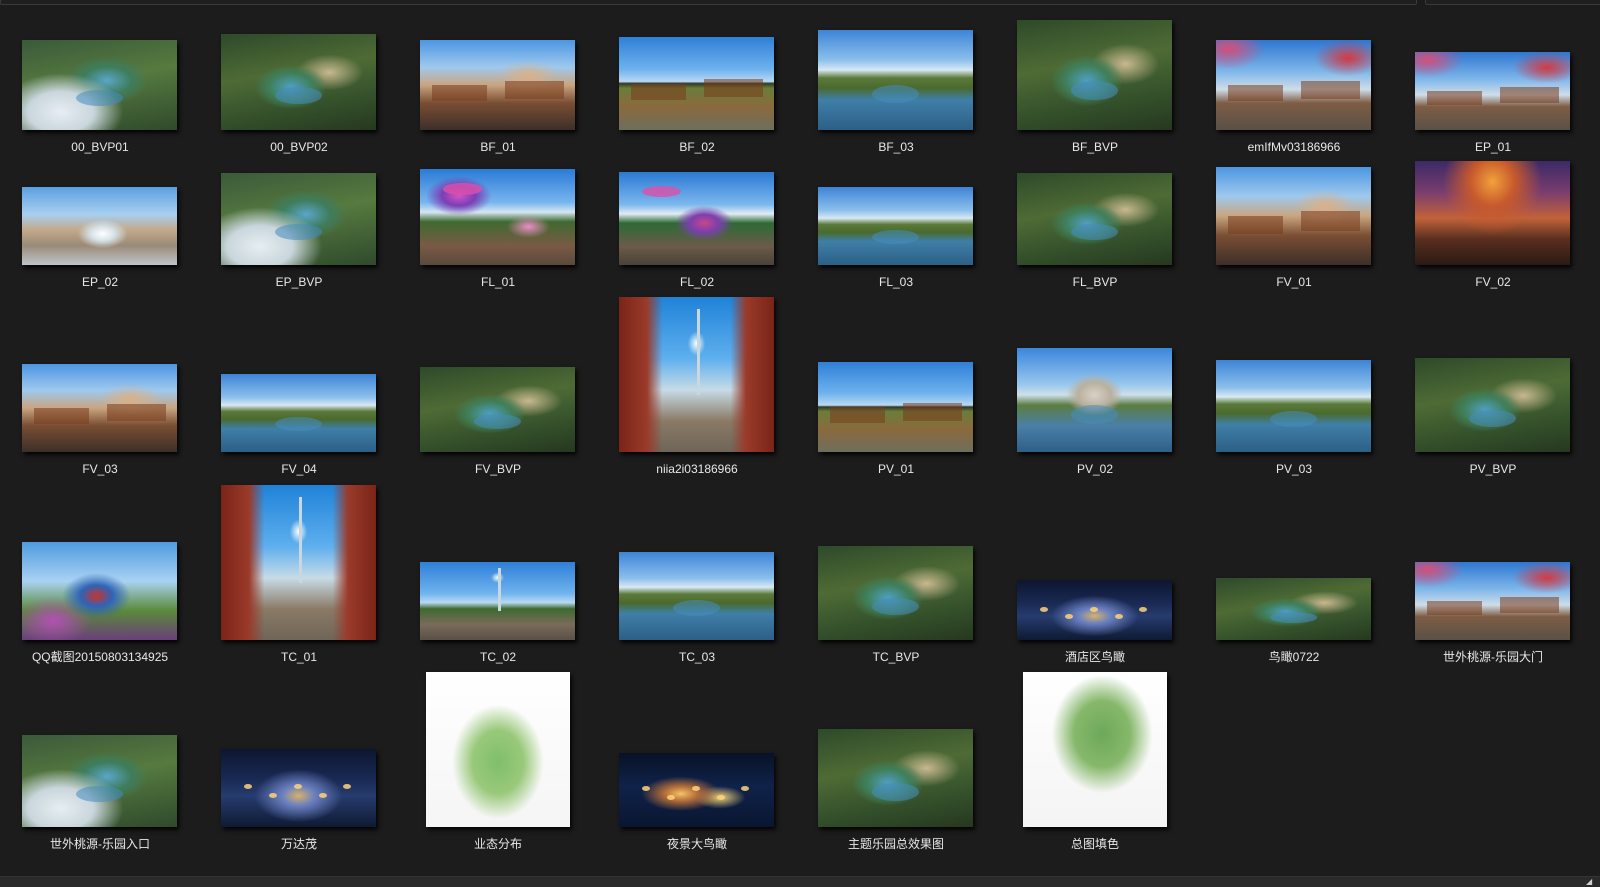  Describe the element at coordinates (1493, 657) in the screenshot. I see `file-name-label: 世外桃源-乐园大门` at that location.